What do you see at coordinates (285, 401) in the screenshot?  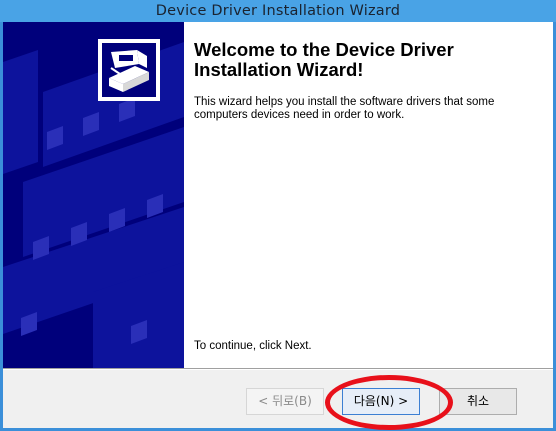 I see `back-button: < 뒤로(B)` at bounding box center [285, 401].